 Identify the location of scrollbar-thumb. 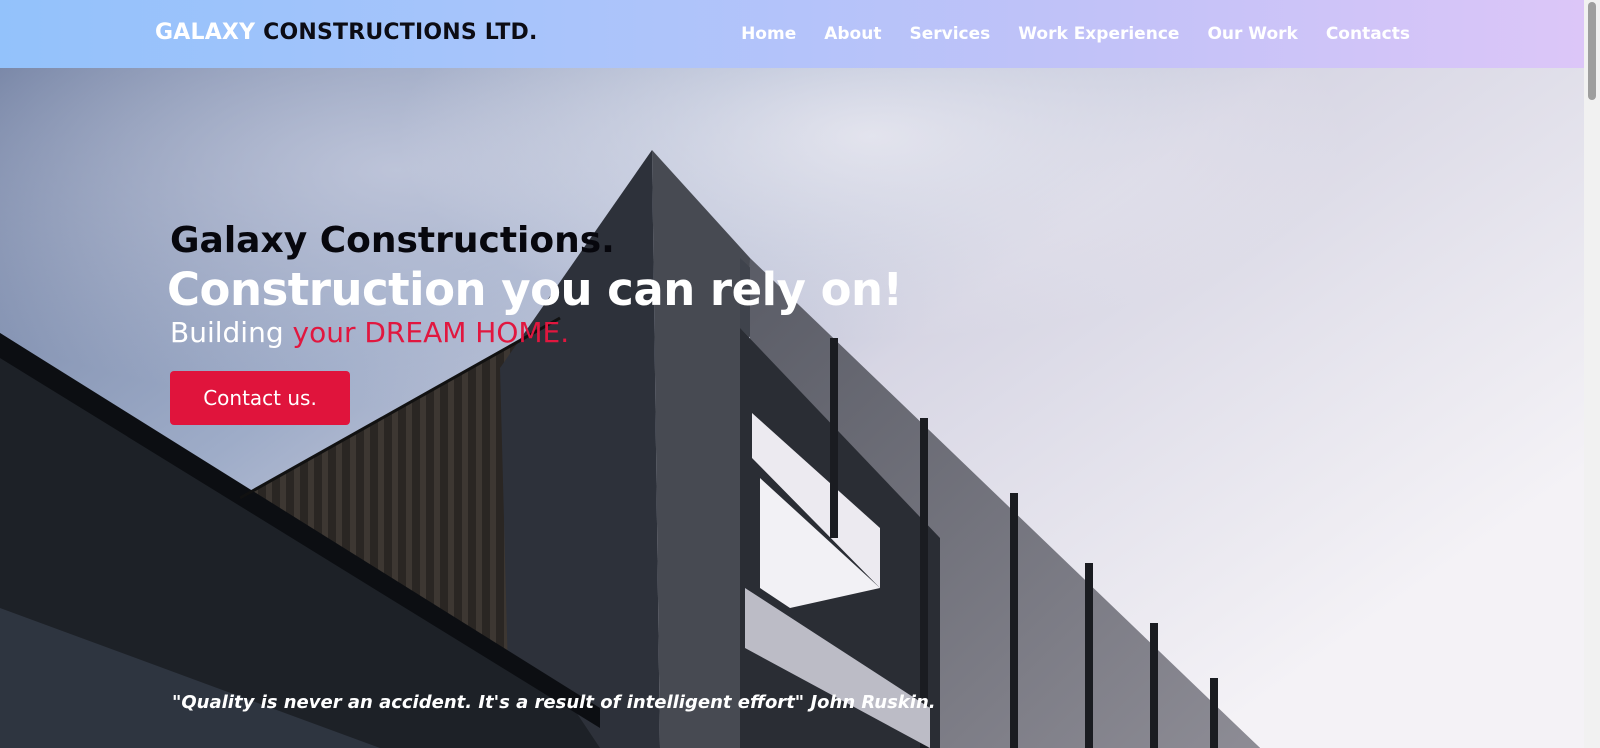
(1592, 51).